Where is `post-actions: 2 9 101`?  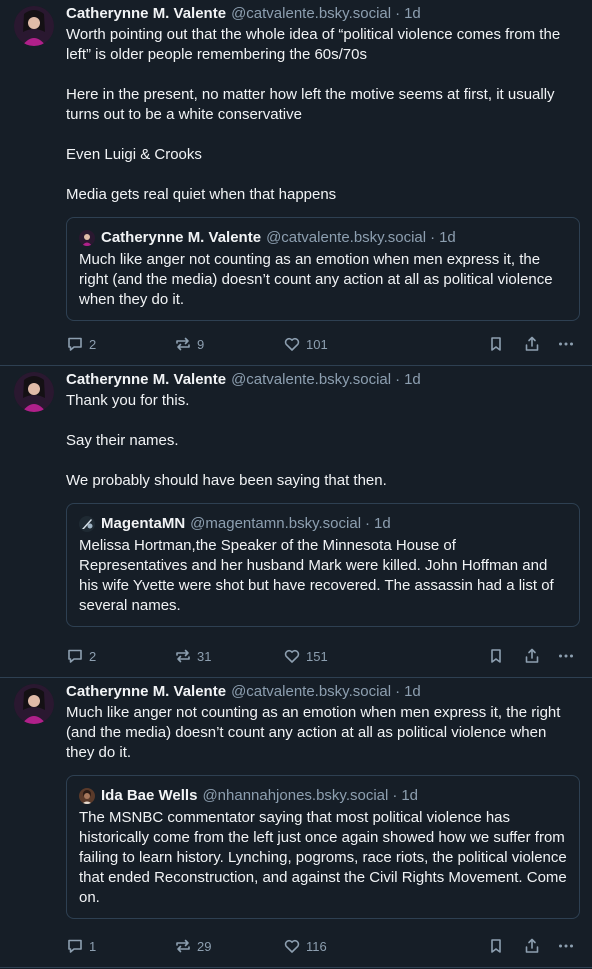 post-actions: 2 9 101 is located at coordinates (321, 344).